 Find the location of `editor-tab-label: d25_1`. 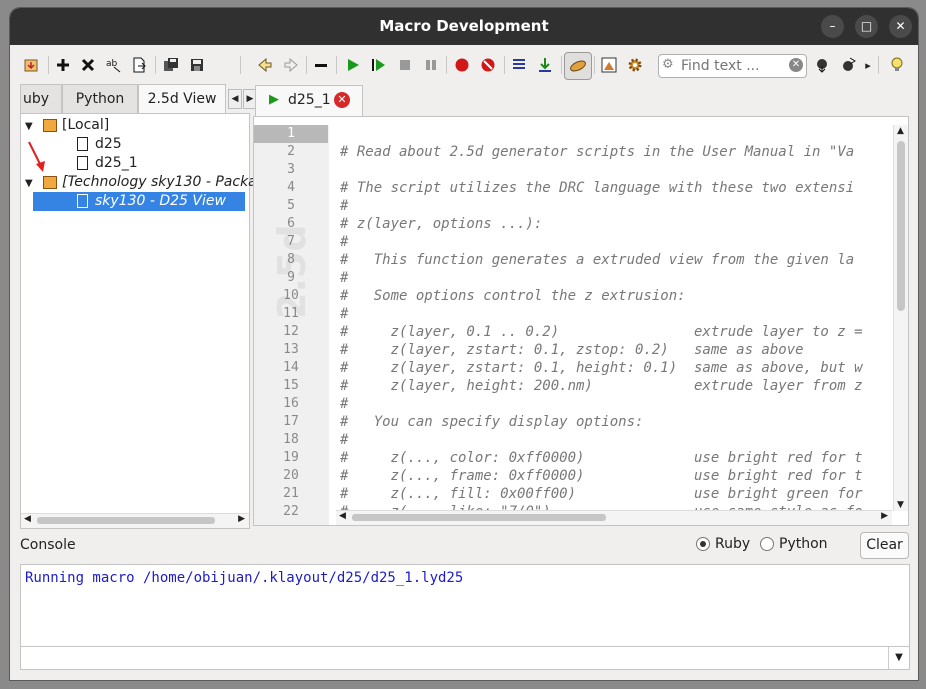

editor-tab-label: d25_1 is located at coordinates (309, 100).